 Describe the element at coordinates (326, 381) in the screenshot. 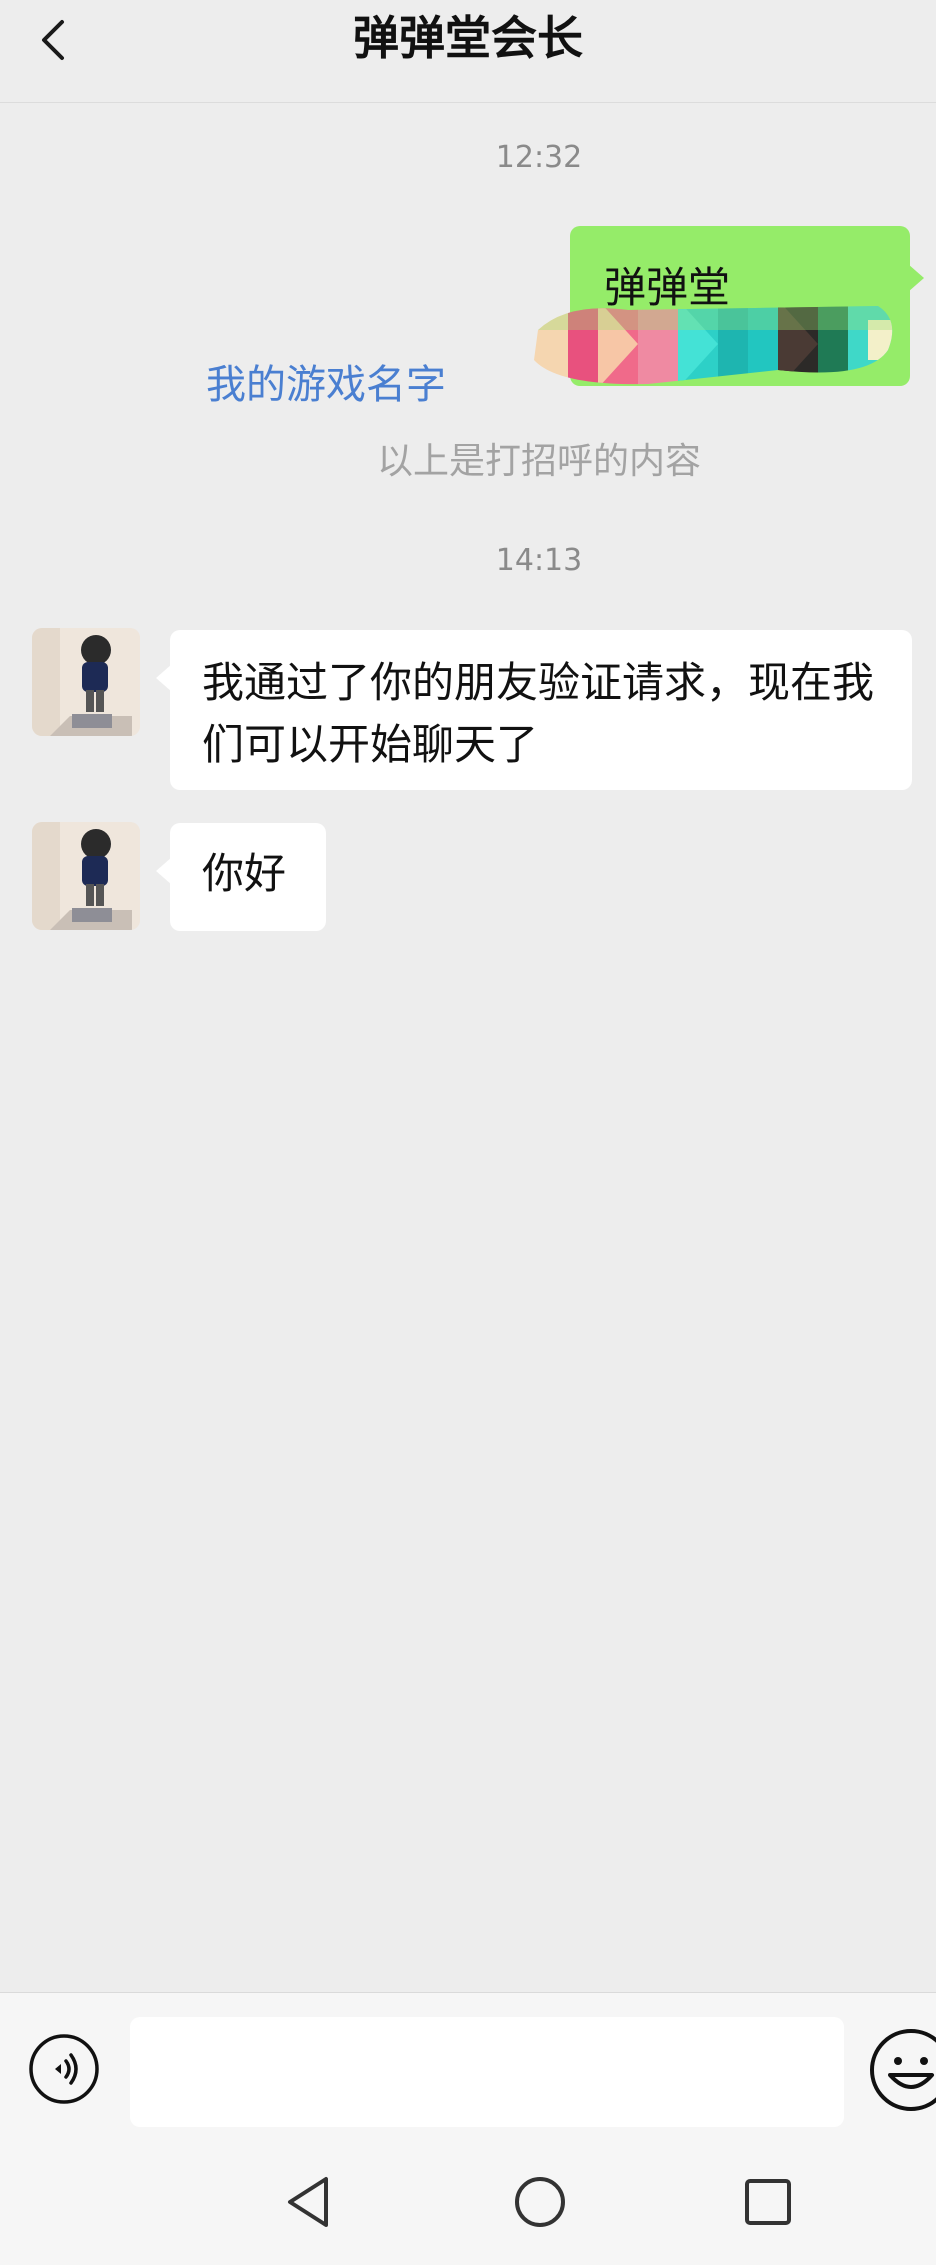

I see `game-name-link: 我的游戏名字` at that location.